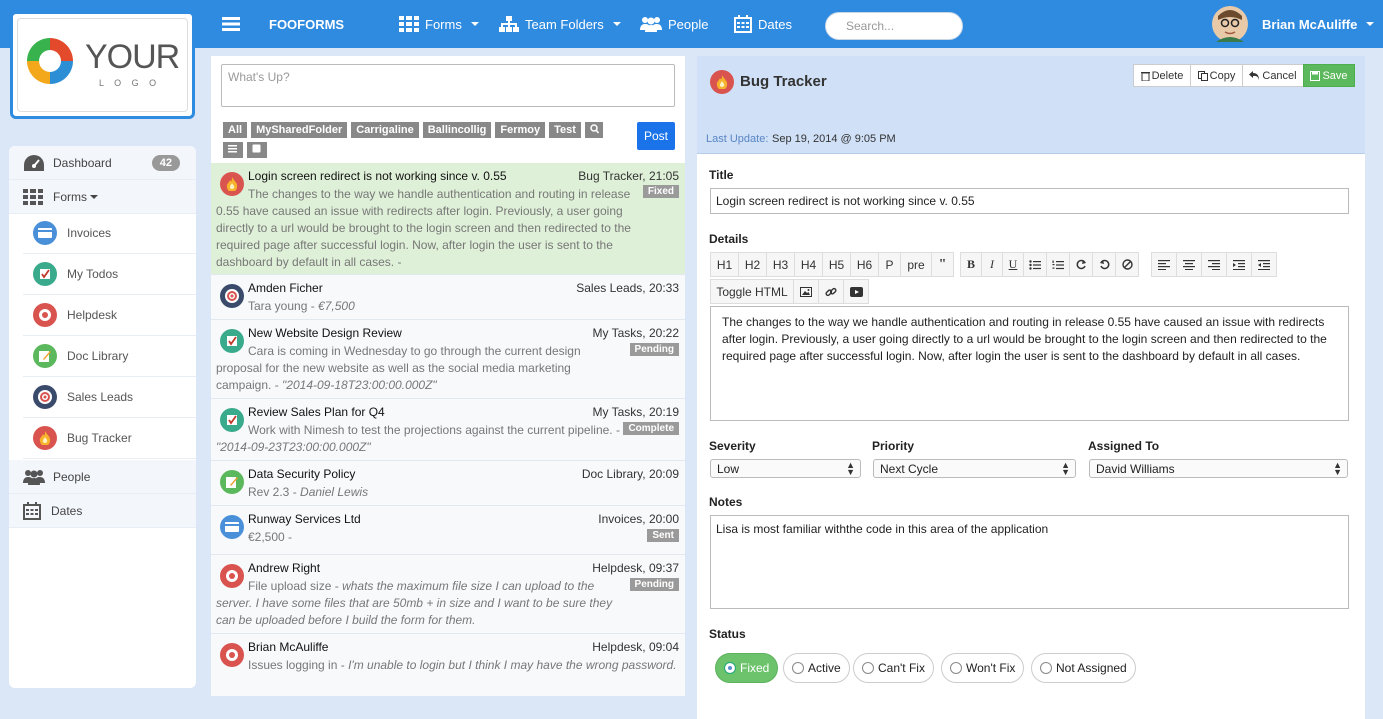  What do you see at coordinates (593, 130) in the screenshot?
I see `search-icon` at bounding box center [593, 130].